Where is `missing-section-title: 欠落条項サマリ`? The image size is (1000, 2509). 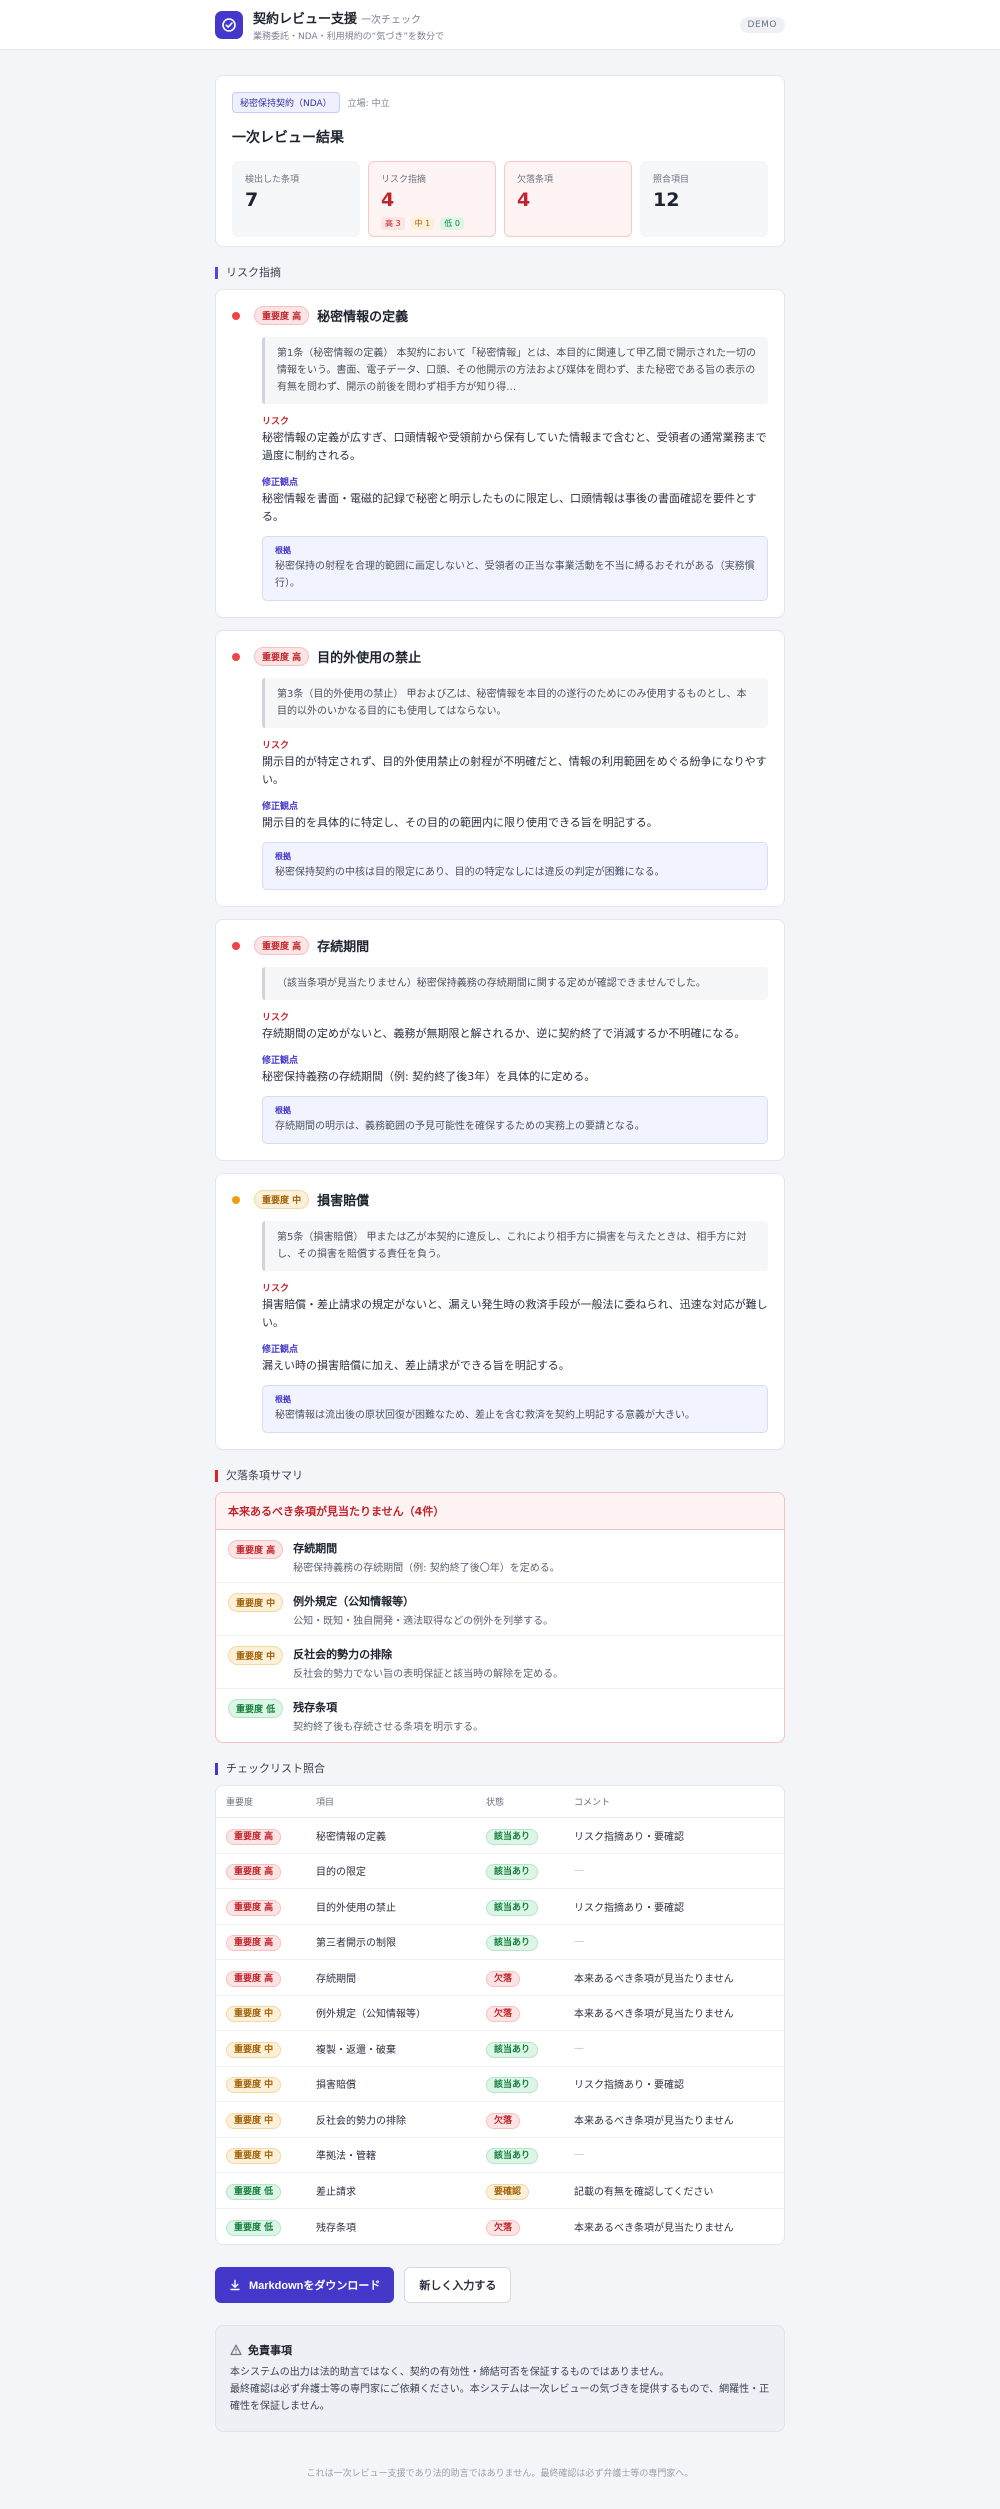
missing-section-title: 欠落条項サマリ is located at coordinates (500, 1476).